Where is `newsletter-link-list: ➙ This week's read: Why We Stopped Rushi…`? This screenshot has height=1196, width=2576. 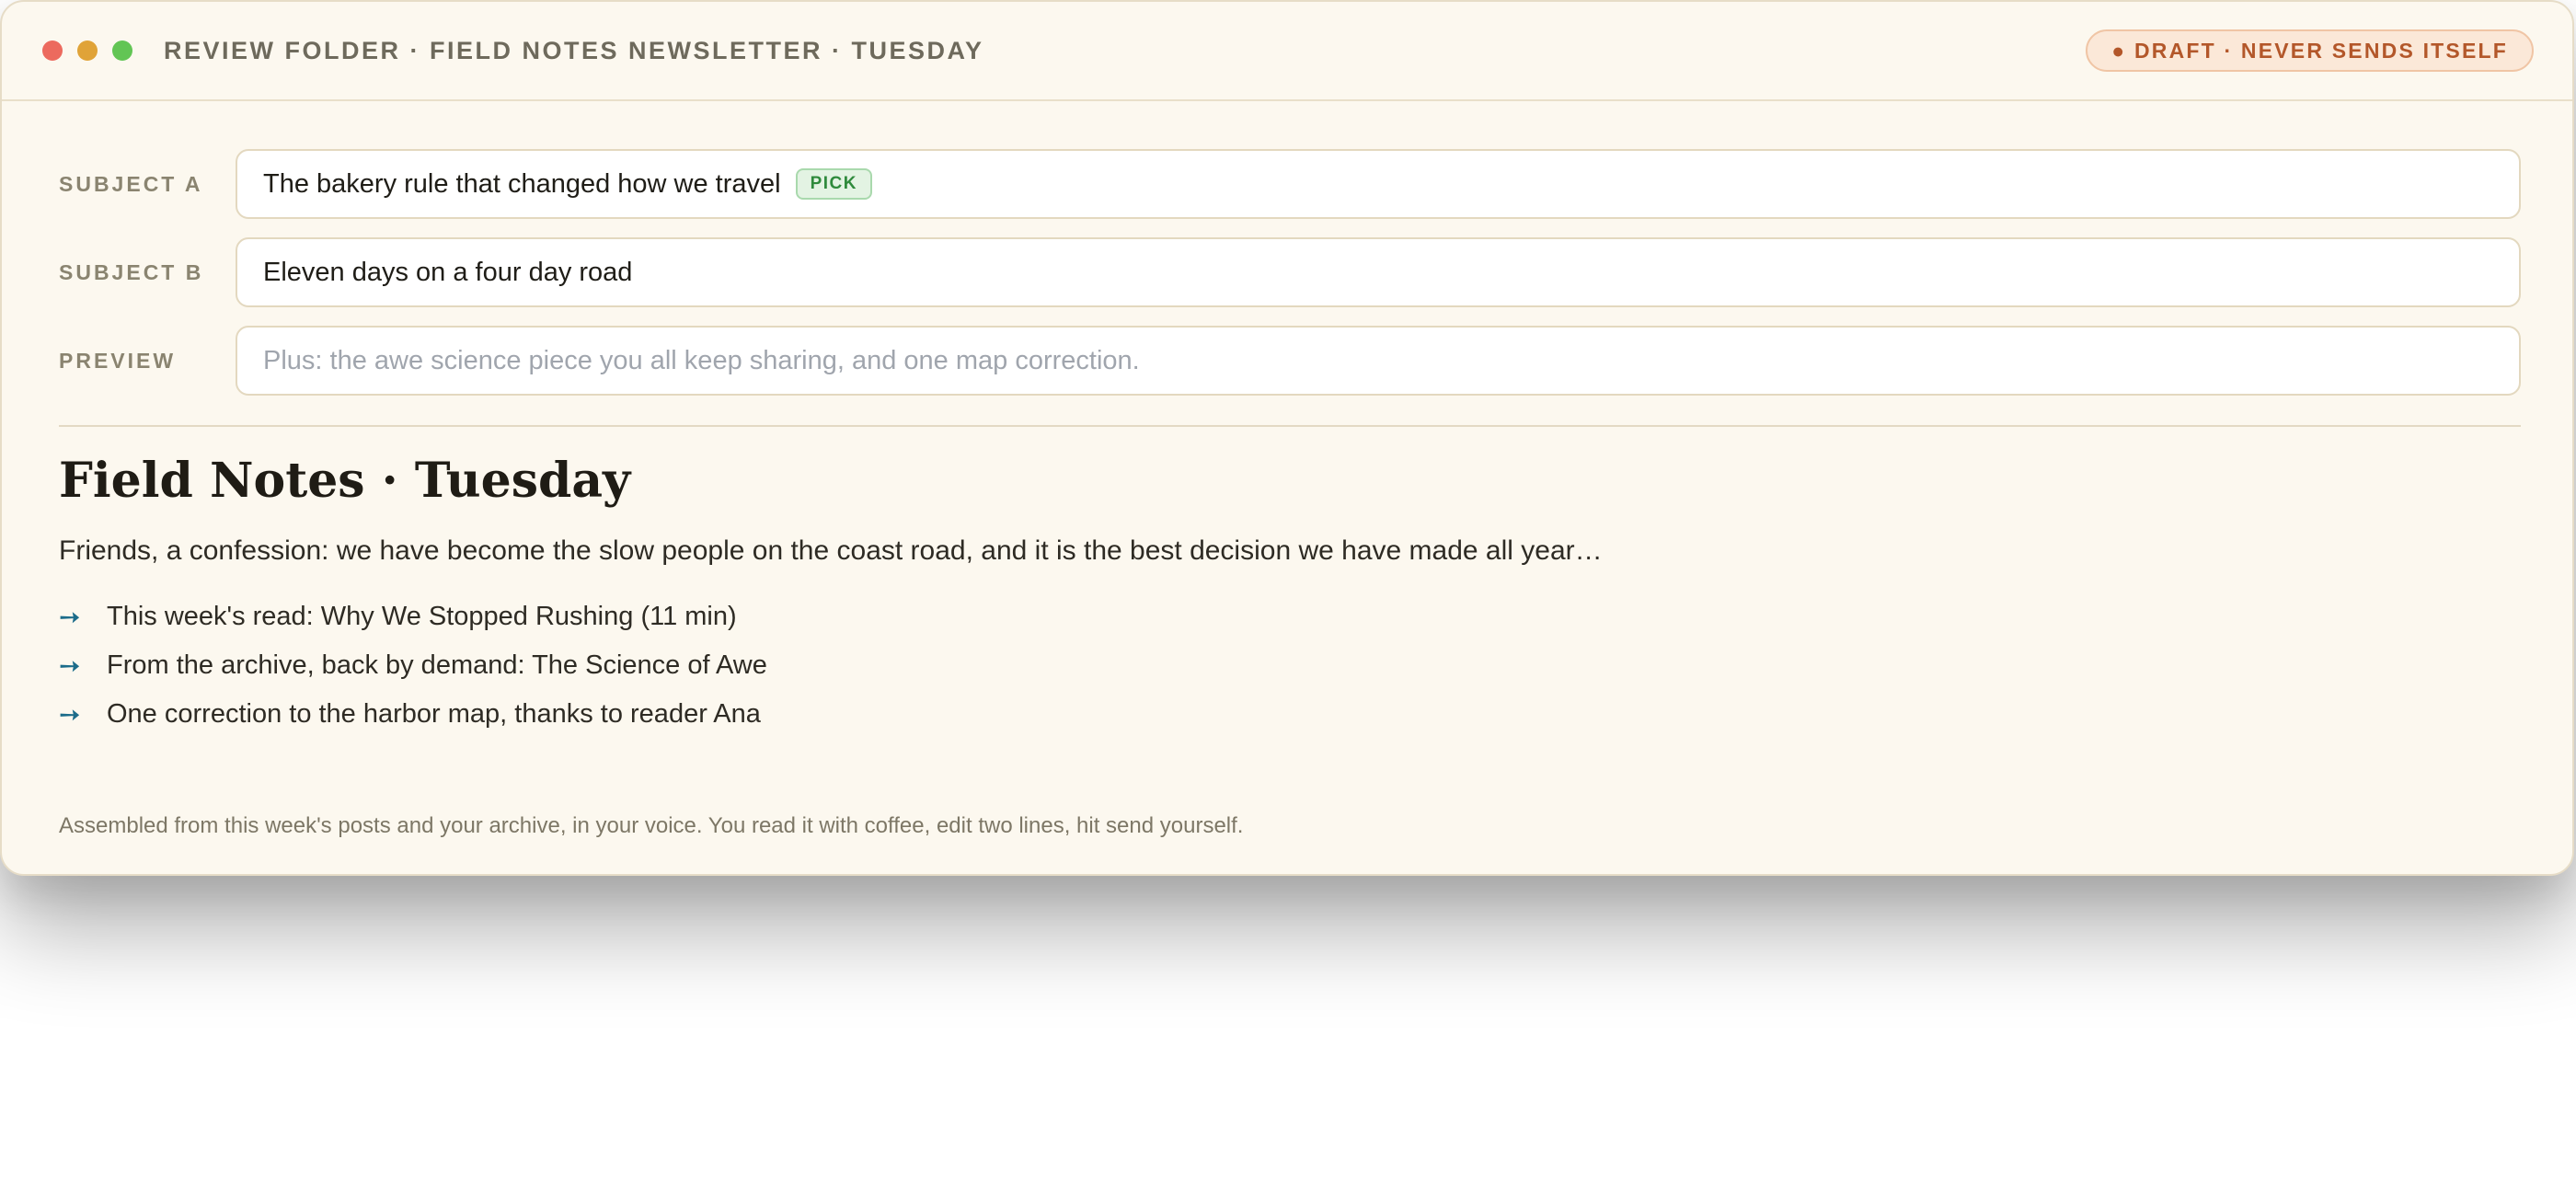
newsletter-link-list: ➙ This week's read: Why We Stopped Rushi… is located at coordinates (413, 665).